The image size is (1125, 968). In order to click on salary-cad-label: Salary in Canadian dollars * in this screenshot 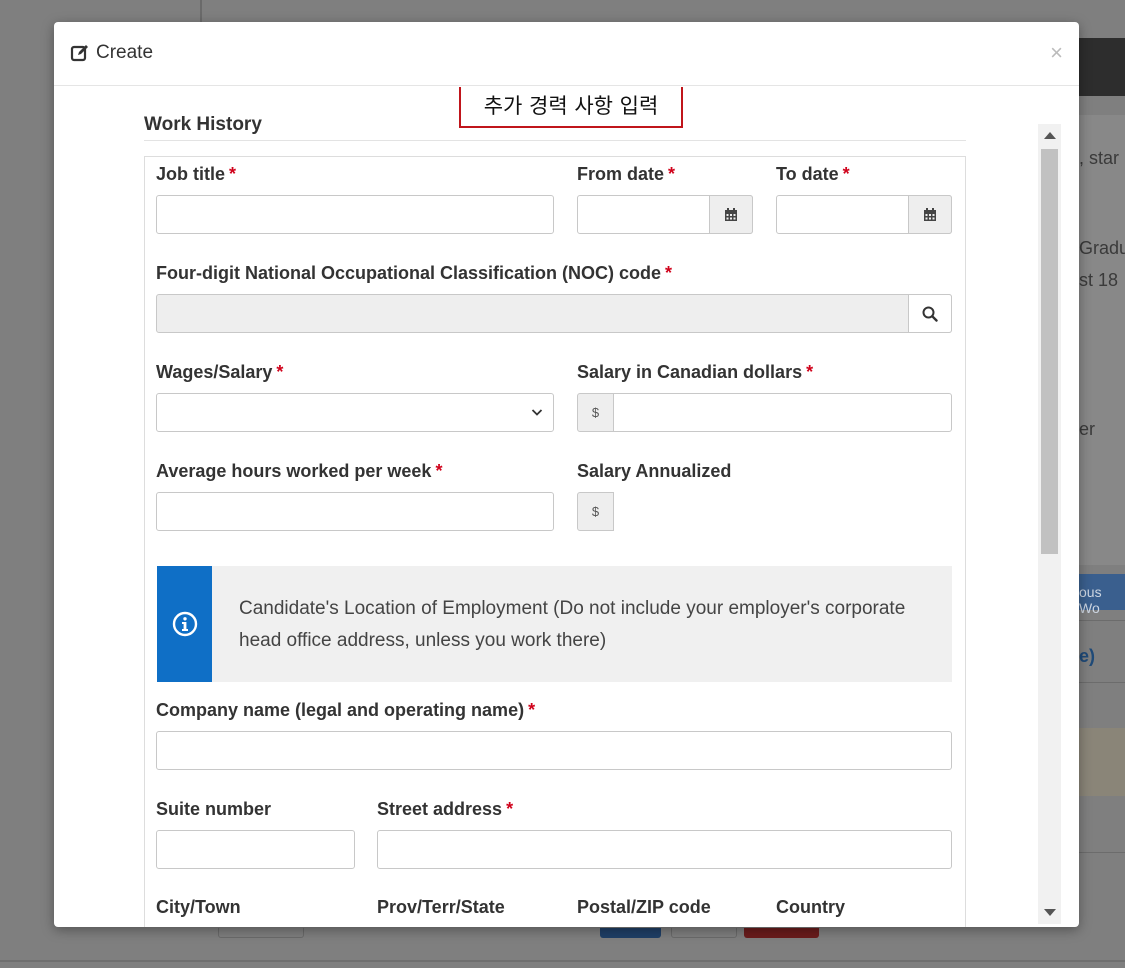, I will do `click(695, 372)`.